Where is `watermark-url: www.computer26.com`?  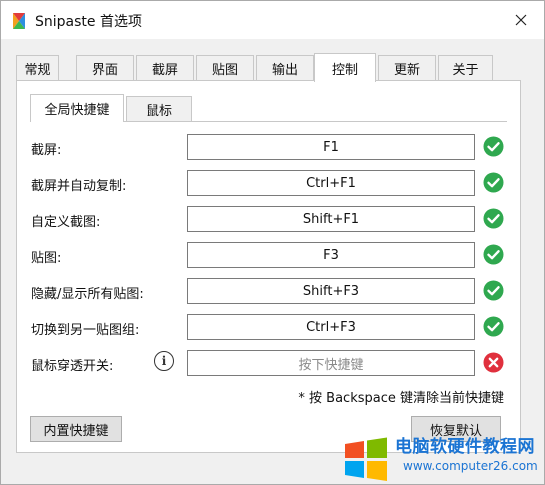 watermark-url: www.computer26.com is located at coordinates (470, 466).